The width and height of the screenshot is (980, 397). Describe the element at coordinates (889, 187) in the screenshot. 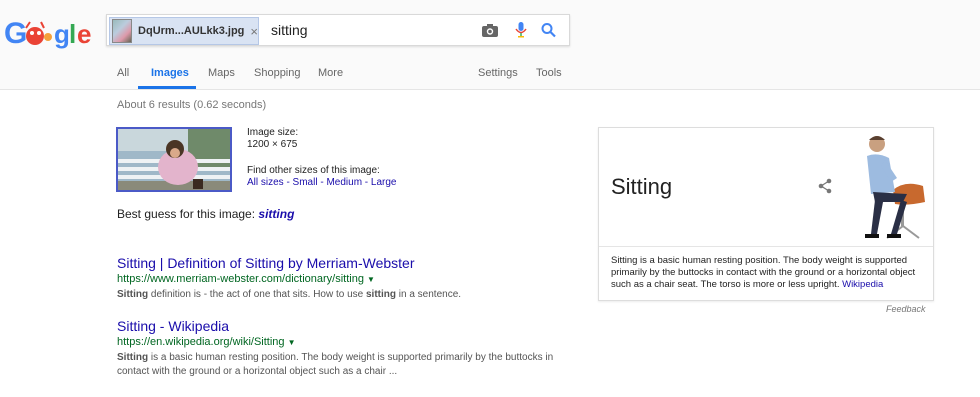

I see `knowledge-panel-image` at that location.